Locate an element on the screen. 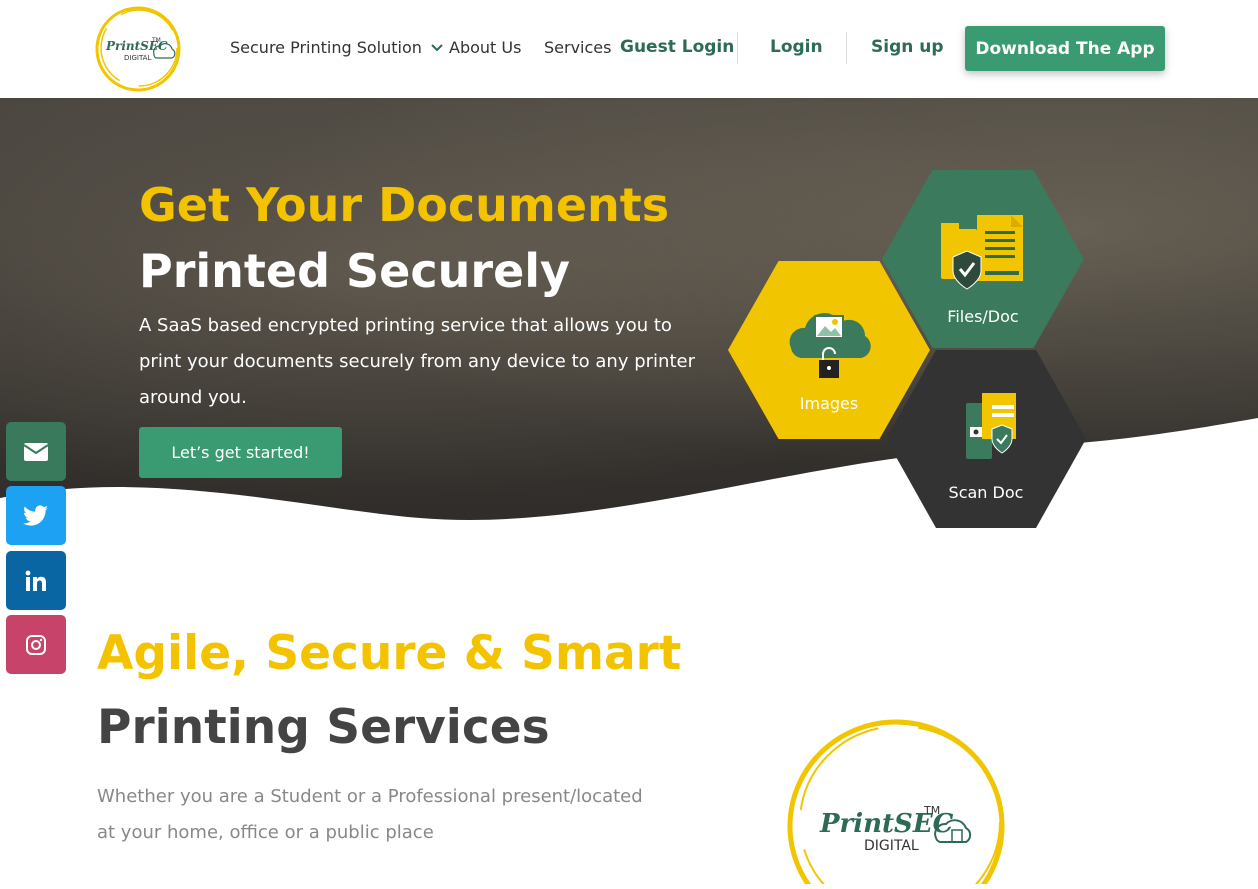  social-instagram is located at coordinates (36, 644).